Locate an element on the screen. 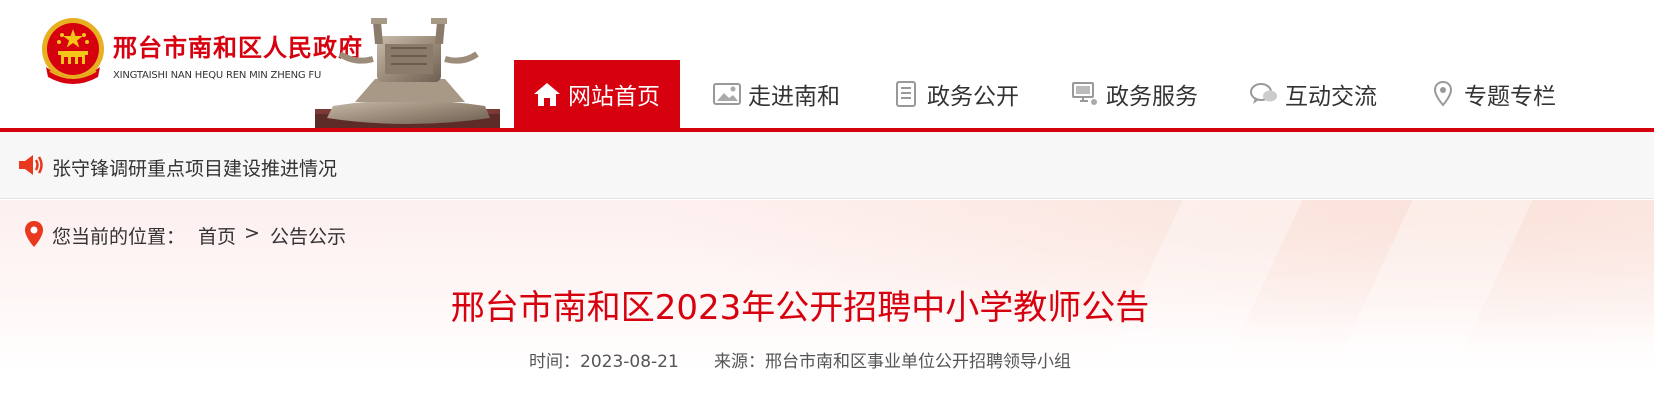 The image size is (1654, 415). article-title: 邢台市南和区2023年公开招聘中小学教师公告 is located at coordinates (800, 308).